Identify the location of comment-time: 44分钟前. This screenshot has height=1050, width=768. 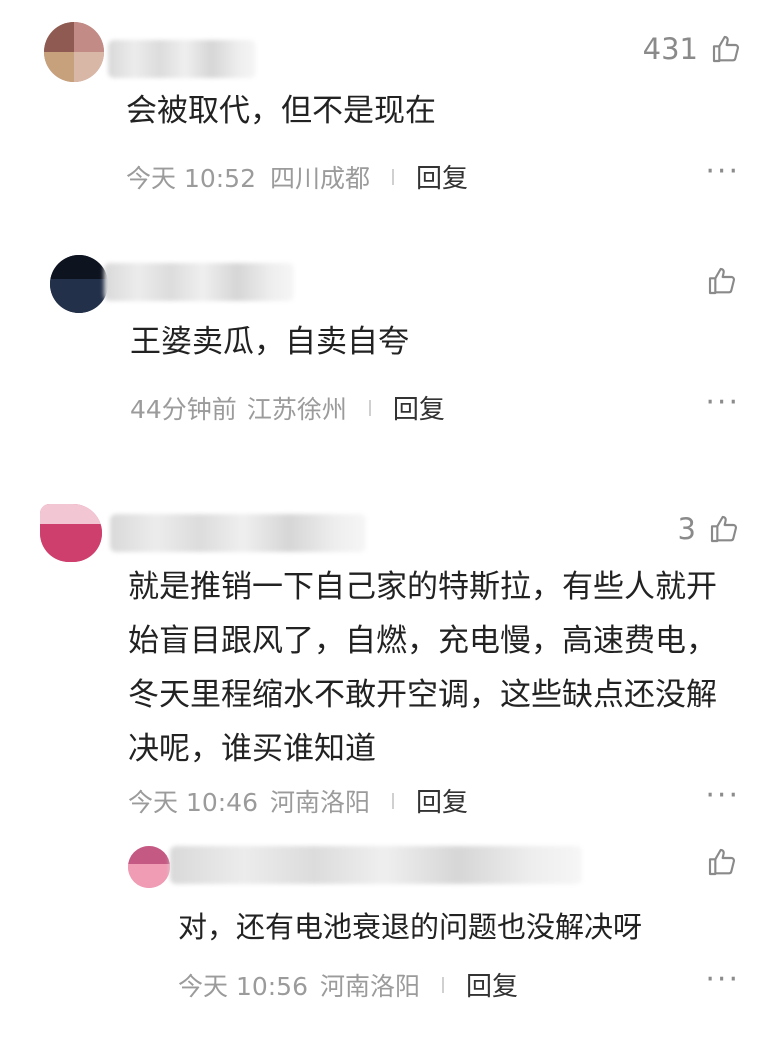
(183, 409).